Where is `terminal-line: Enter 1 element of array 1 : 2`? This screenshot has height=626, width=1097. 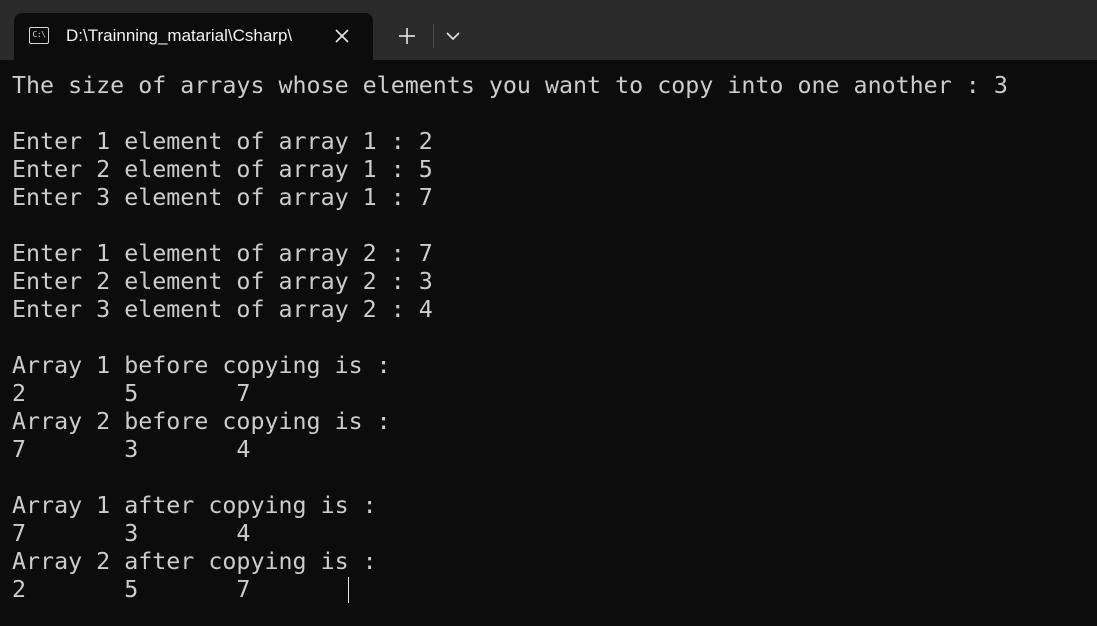
terminal-line: Enter 1 element of array 1 : 2 is located at coordinates (222, 141).